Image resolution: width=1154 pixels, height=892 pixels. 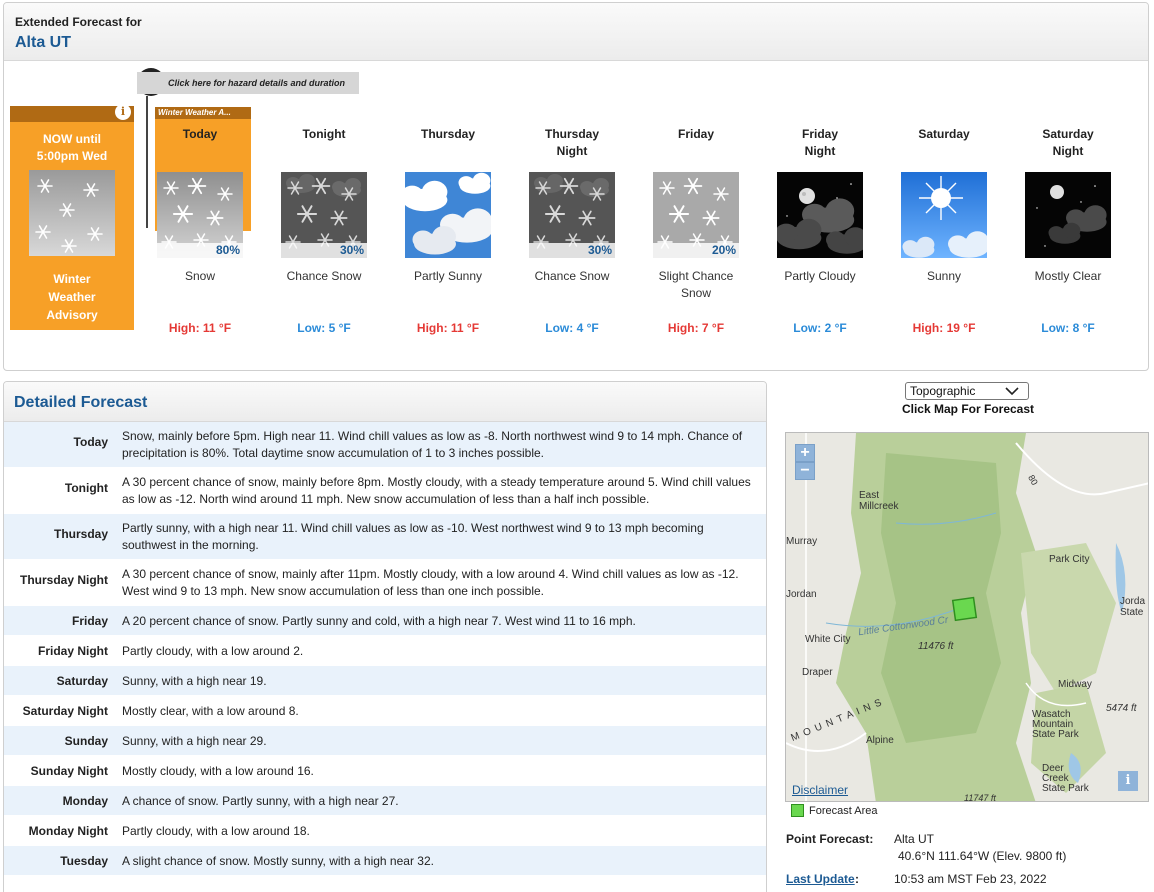 What do you see at coordinates (84, 861) in the screenshot?
I see `row-period: Tuesday` at bounding box center [84, 861].